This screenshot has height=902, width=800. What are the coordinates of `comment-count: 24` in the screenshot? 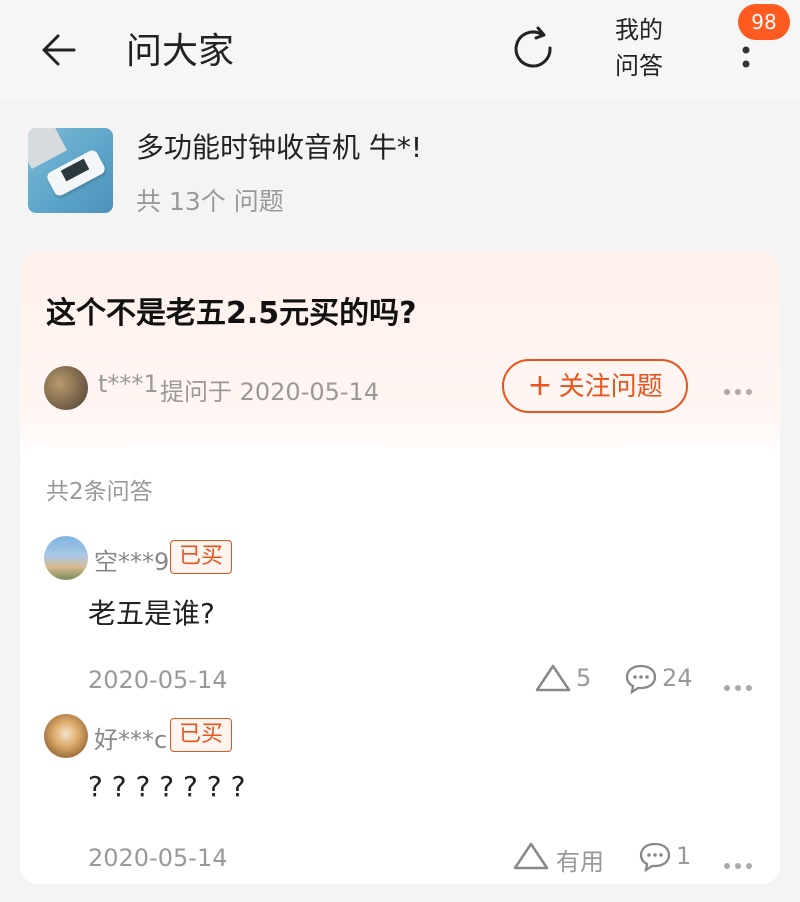 It's located at (677, 678).